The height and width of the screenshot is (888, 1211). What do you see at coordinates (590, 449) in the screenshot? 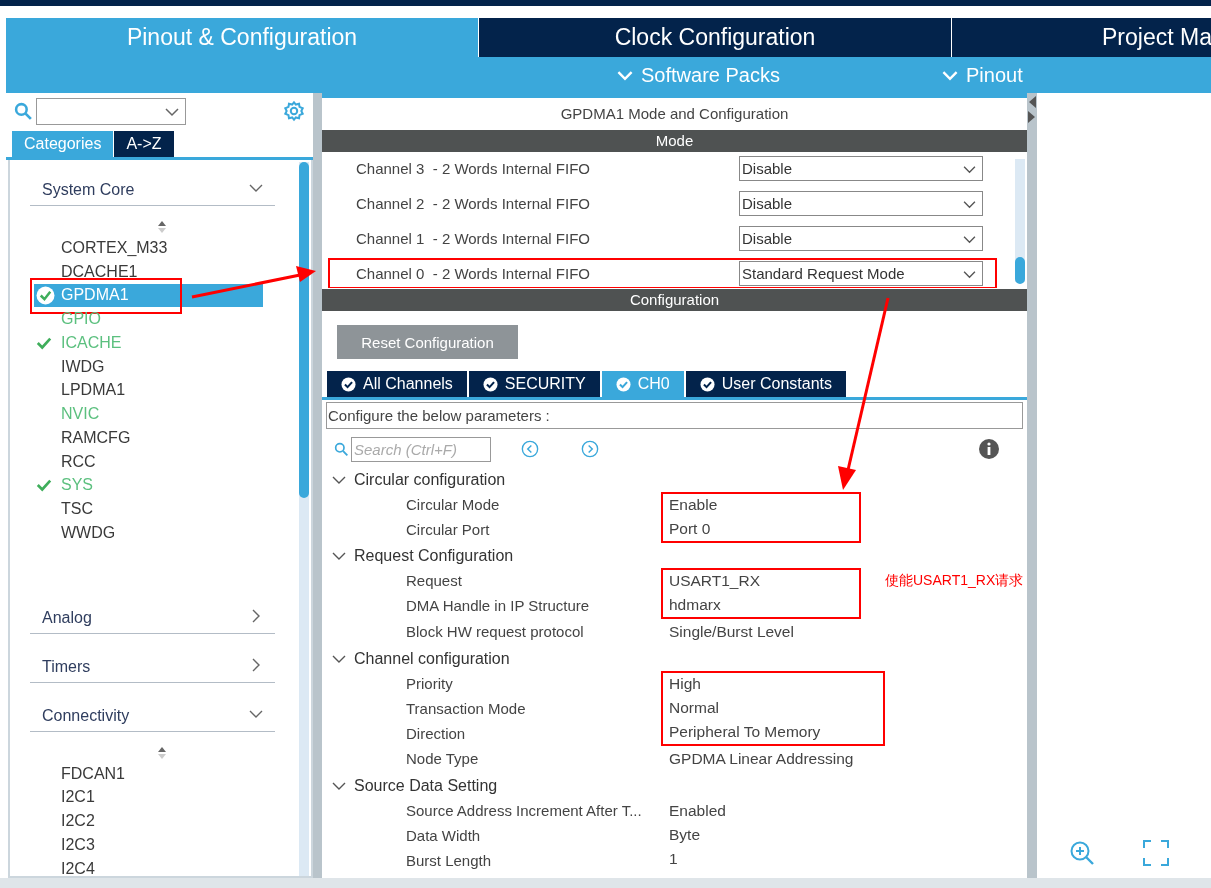
I see `next-icon` at bounding box center [590, 449].